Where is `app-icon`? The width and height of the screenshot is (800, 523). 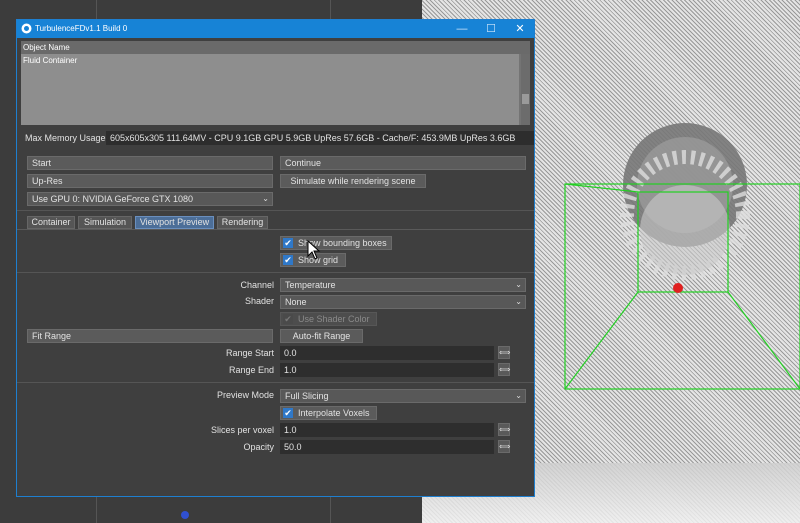
app-icon is located at coordinates (26, 28).